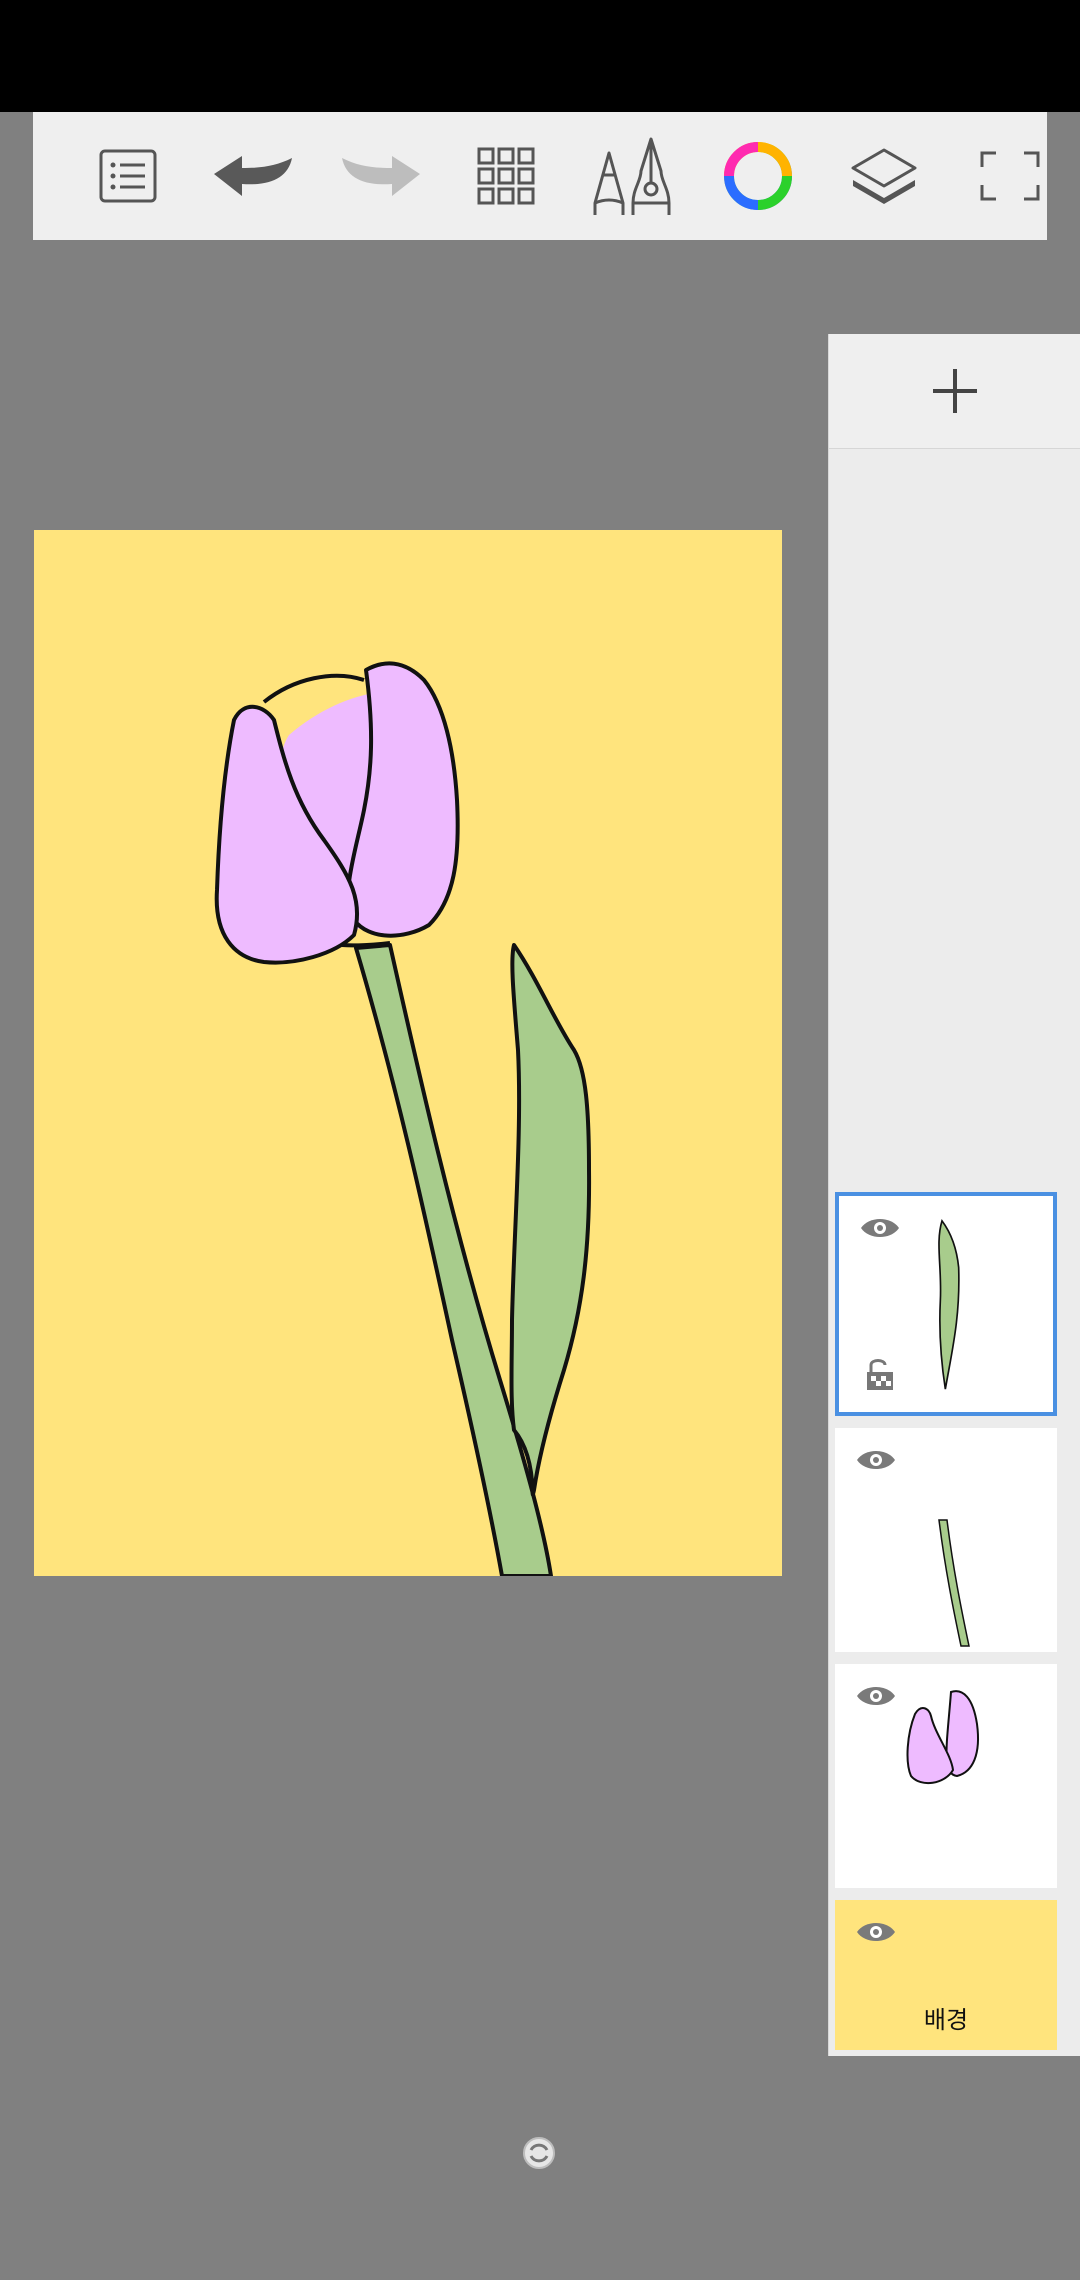  I want to click on redo-icon, so click(381, 176).